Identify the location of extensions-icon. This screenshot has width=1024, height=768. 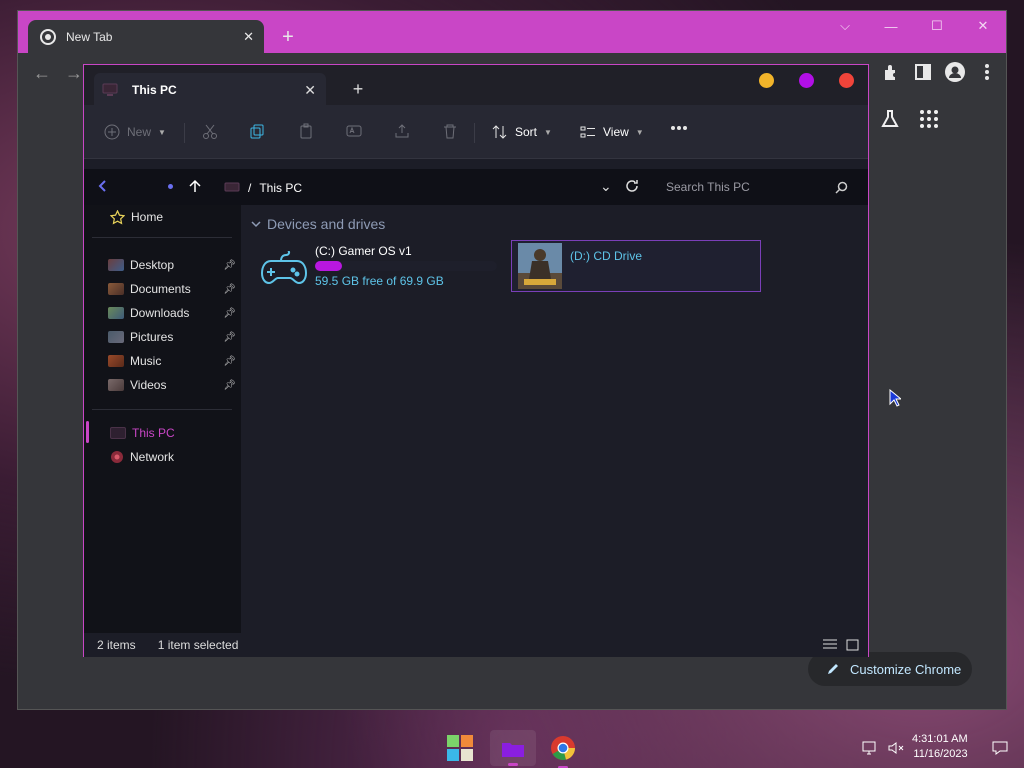
(891, 72).